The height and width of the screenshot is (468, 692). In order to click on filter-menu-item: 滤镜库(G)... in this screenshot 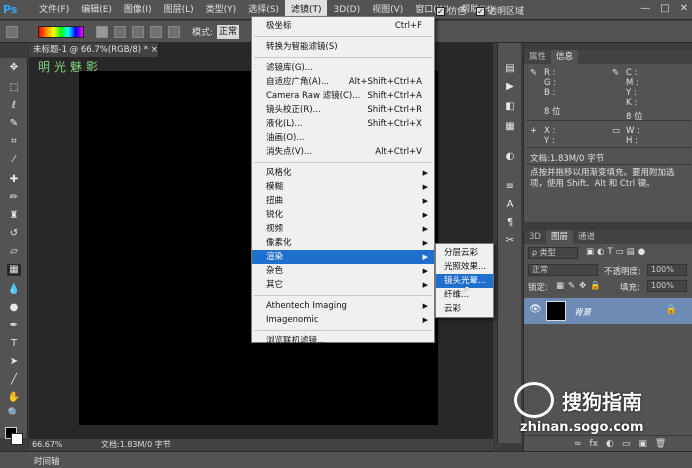, I will do `click(343, 68)`.